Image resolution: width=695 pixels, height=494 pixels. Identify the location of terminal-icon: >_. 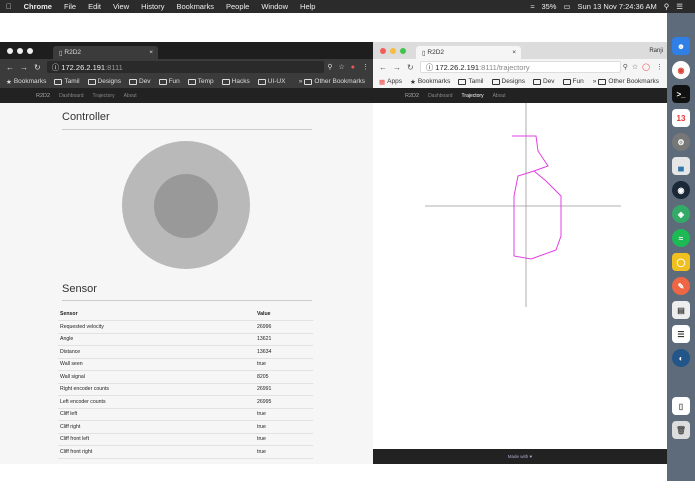
(681, 94).